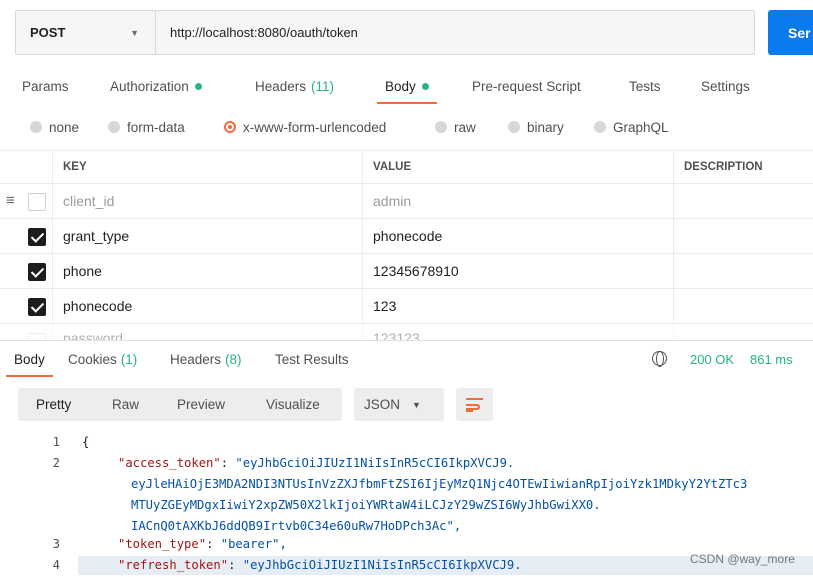 The width and height of the screenshot is (813, 577). I want to click on status-badge: 200 OK, so click(712, 359).